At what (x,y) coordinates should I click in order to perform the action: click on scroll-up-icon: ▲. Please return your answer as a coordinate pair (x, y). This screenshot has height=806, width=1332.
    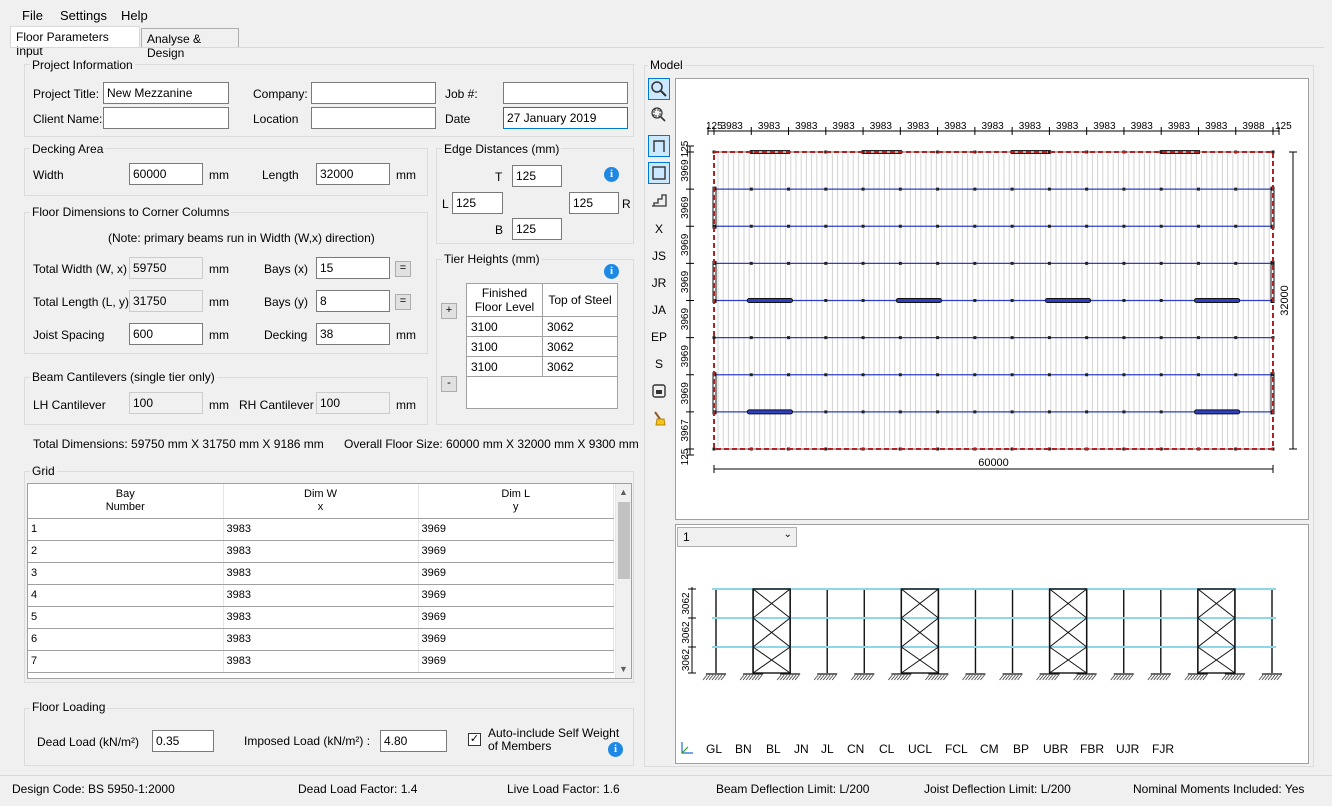
    Looking at the image, I should click on (623, 492).